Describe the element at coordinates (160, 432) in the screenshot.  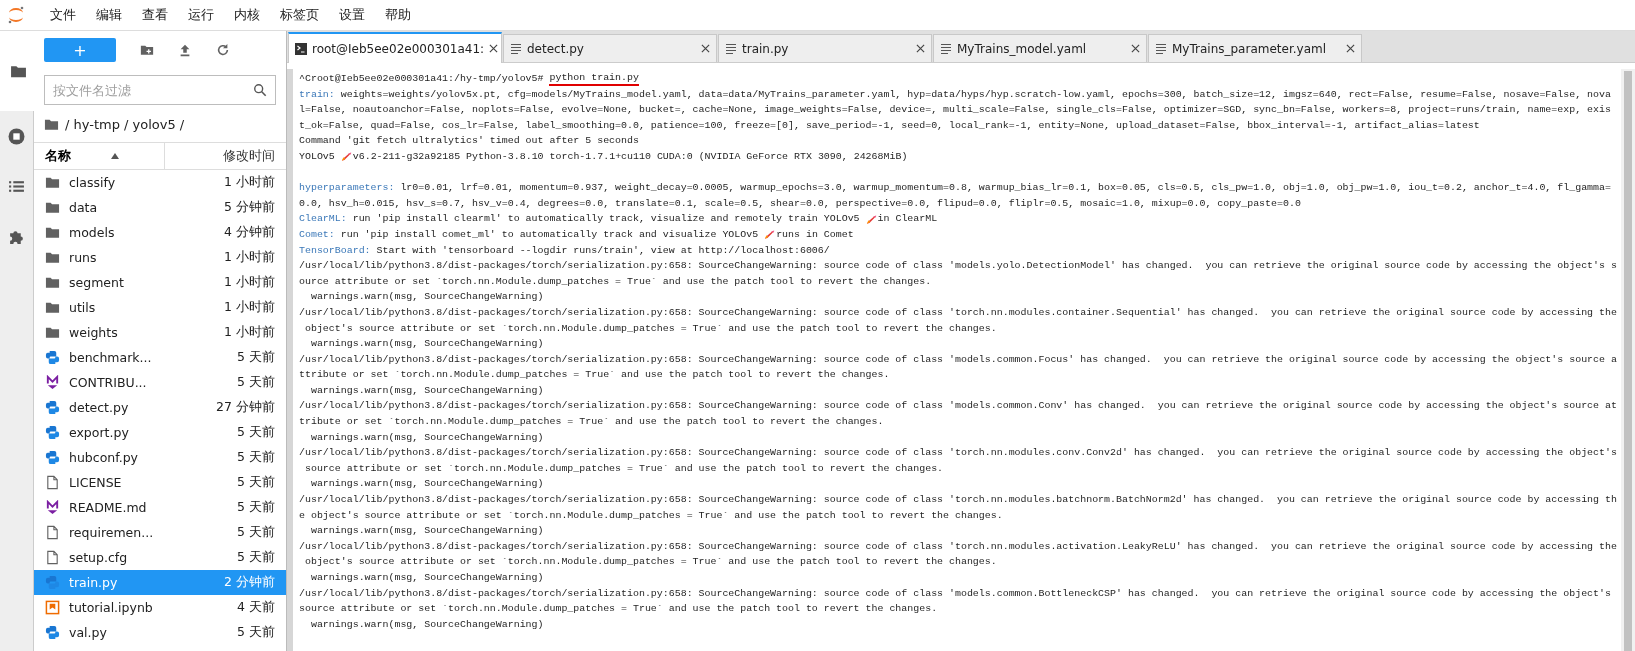
I see `file-row: export.py 5 天前` at that location.